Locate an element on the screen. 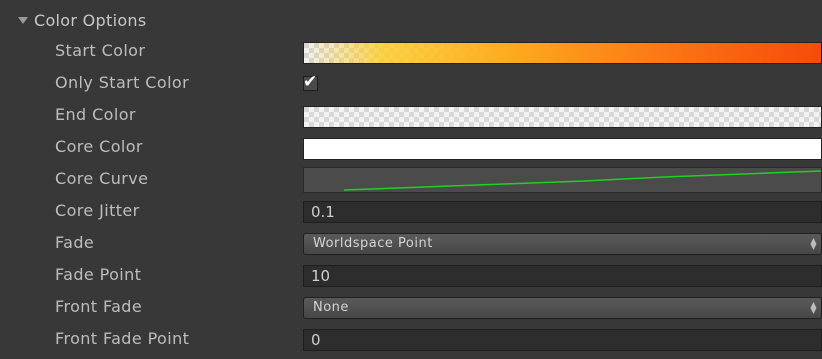 This screenshot has width=822, height=359. foldout-arrow-icon is located at coordinates (23, 20).